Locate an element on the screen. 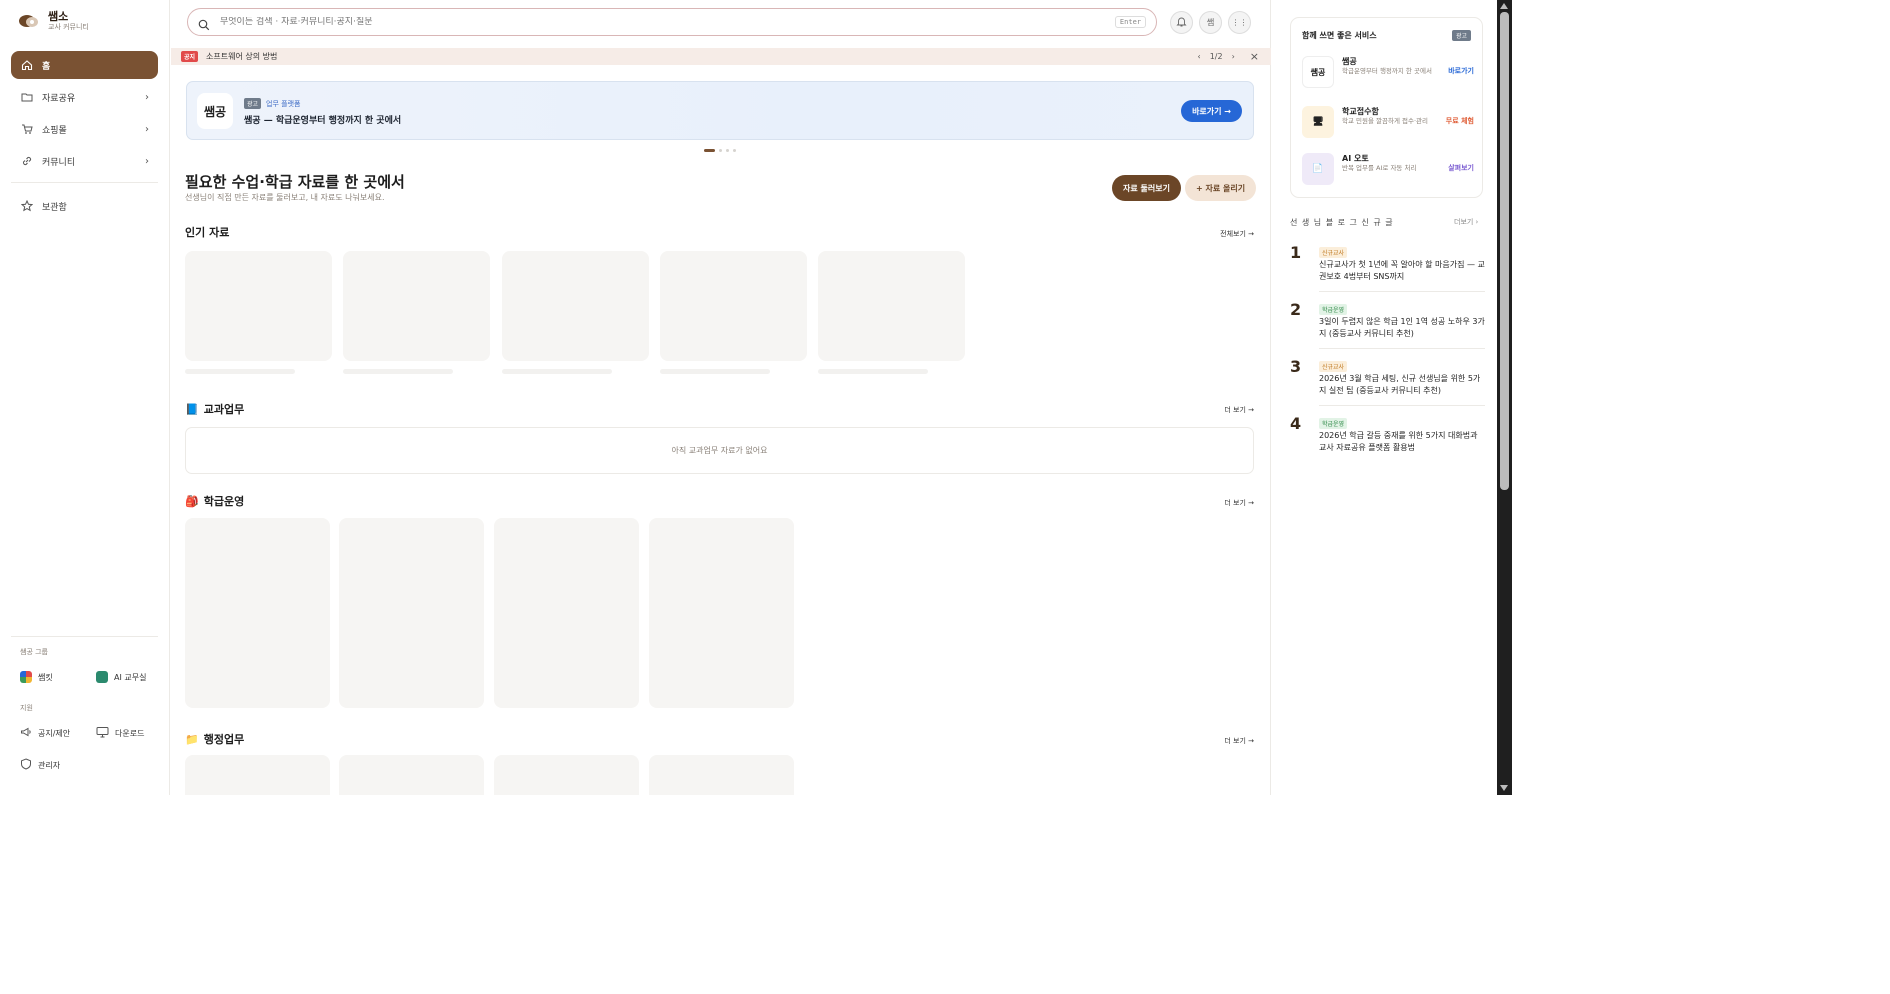 The image size is (1890, 994). monitor-icon is located at coordinates (102, 733).